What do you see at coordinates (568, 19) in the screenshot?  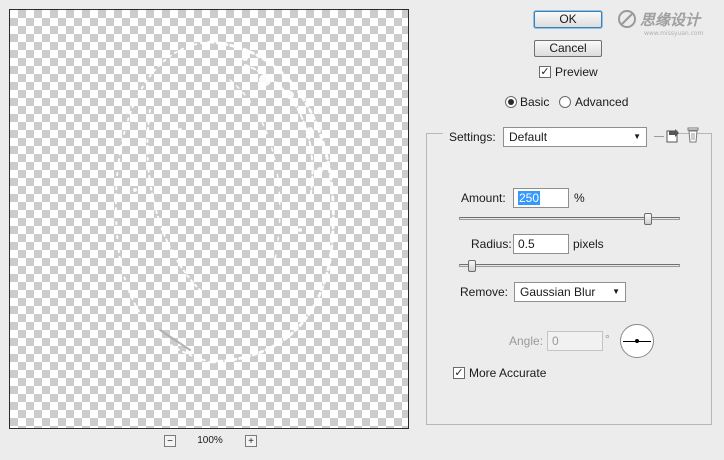 I see `ok-button: OK` at bounding box center [568, 19].